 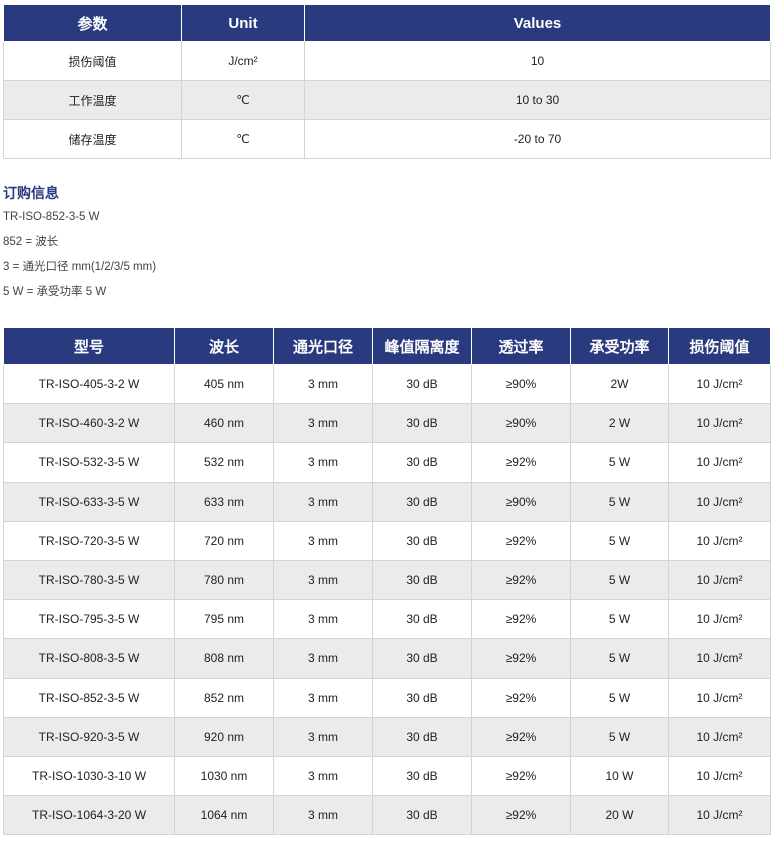 What do you see at coordinates (89, 736) in the screenshot?
I see `model-cell: TR-ISO-920-3-5 W` at bounding box center [89, 736].